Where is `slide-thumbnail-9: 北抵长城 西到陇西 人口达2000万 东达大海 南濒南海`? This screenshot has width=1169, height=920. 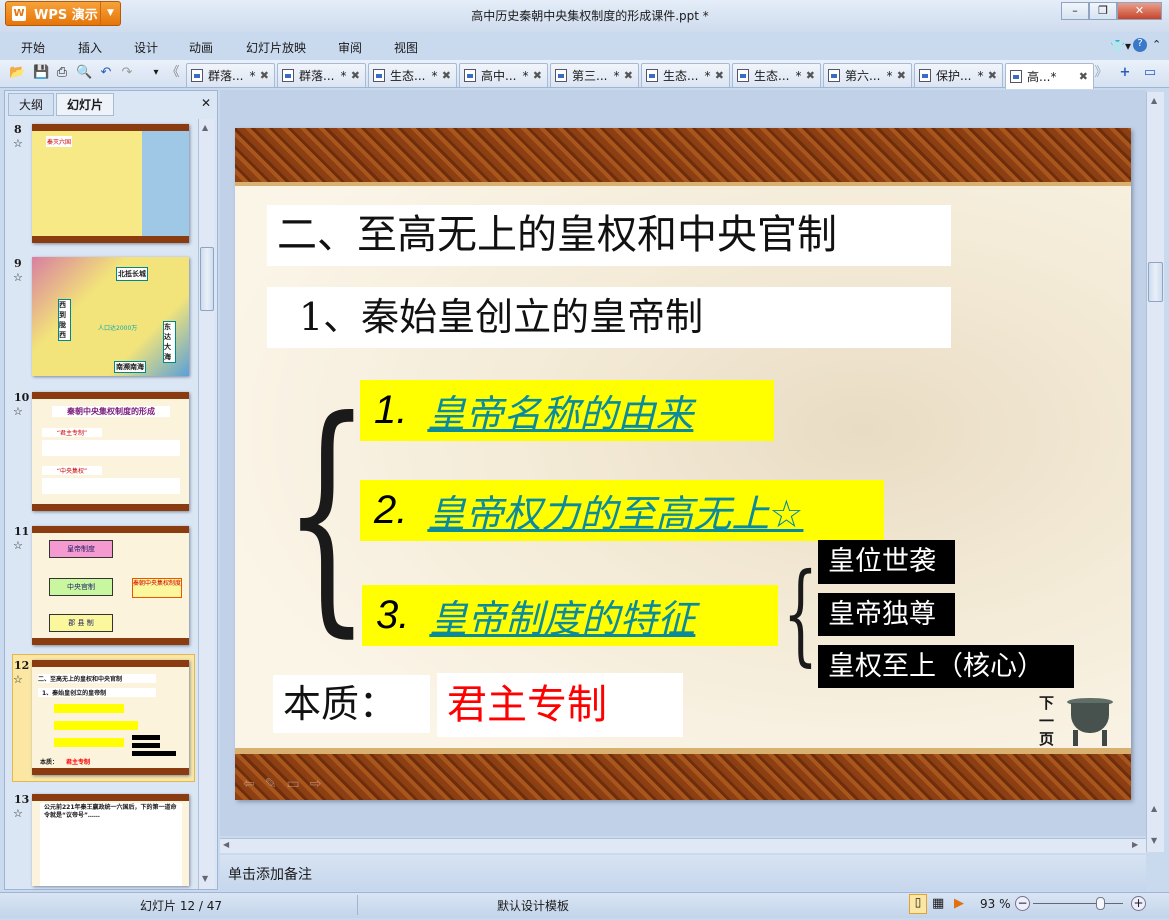 slide-thumbnail-9: 北抵长城 西到陇西 人口达2000万 东达大海 南濒南海 is located at coordinates (110, 316).